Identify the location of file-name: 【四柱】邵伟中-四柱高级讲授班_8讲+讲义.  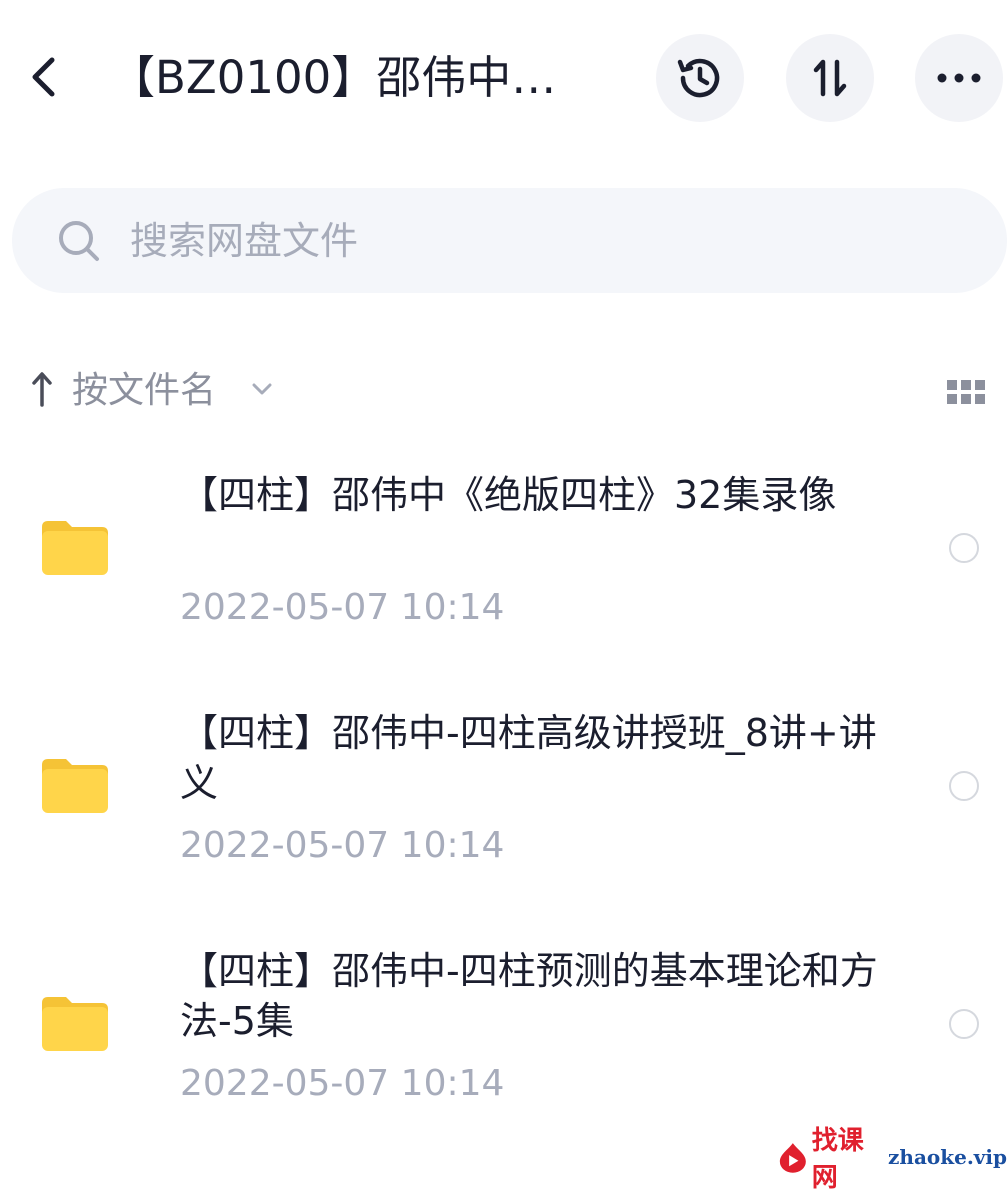
(528, 758).